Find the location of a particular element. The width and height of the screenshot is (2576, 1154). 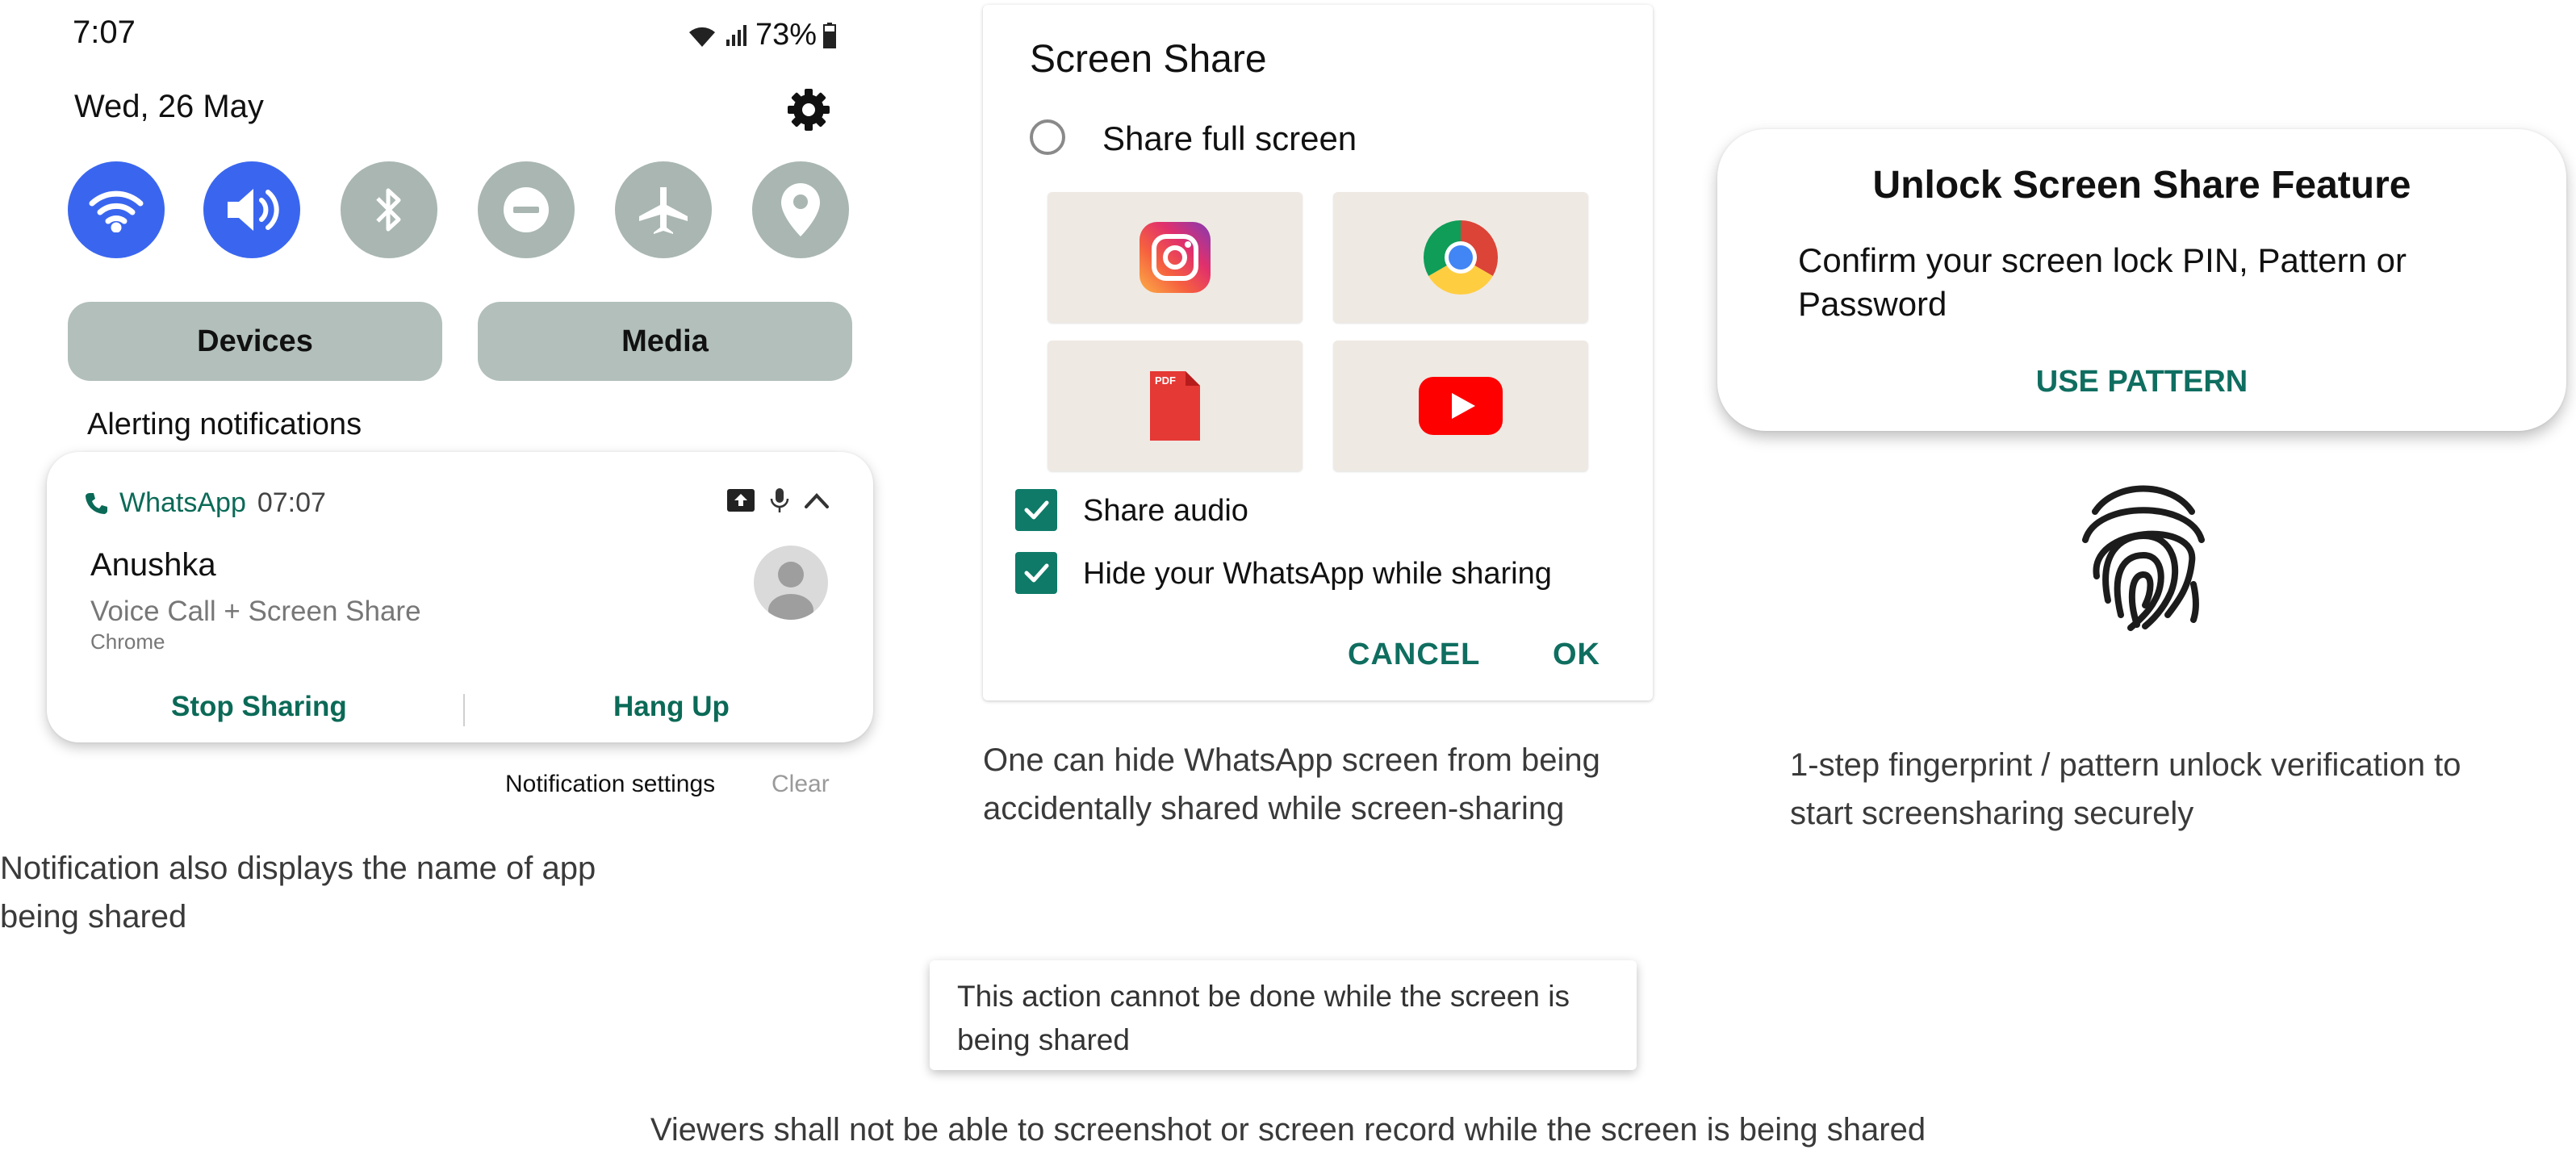

notification-title: Anushka is located at coordinates (153, 565).